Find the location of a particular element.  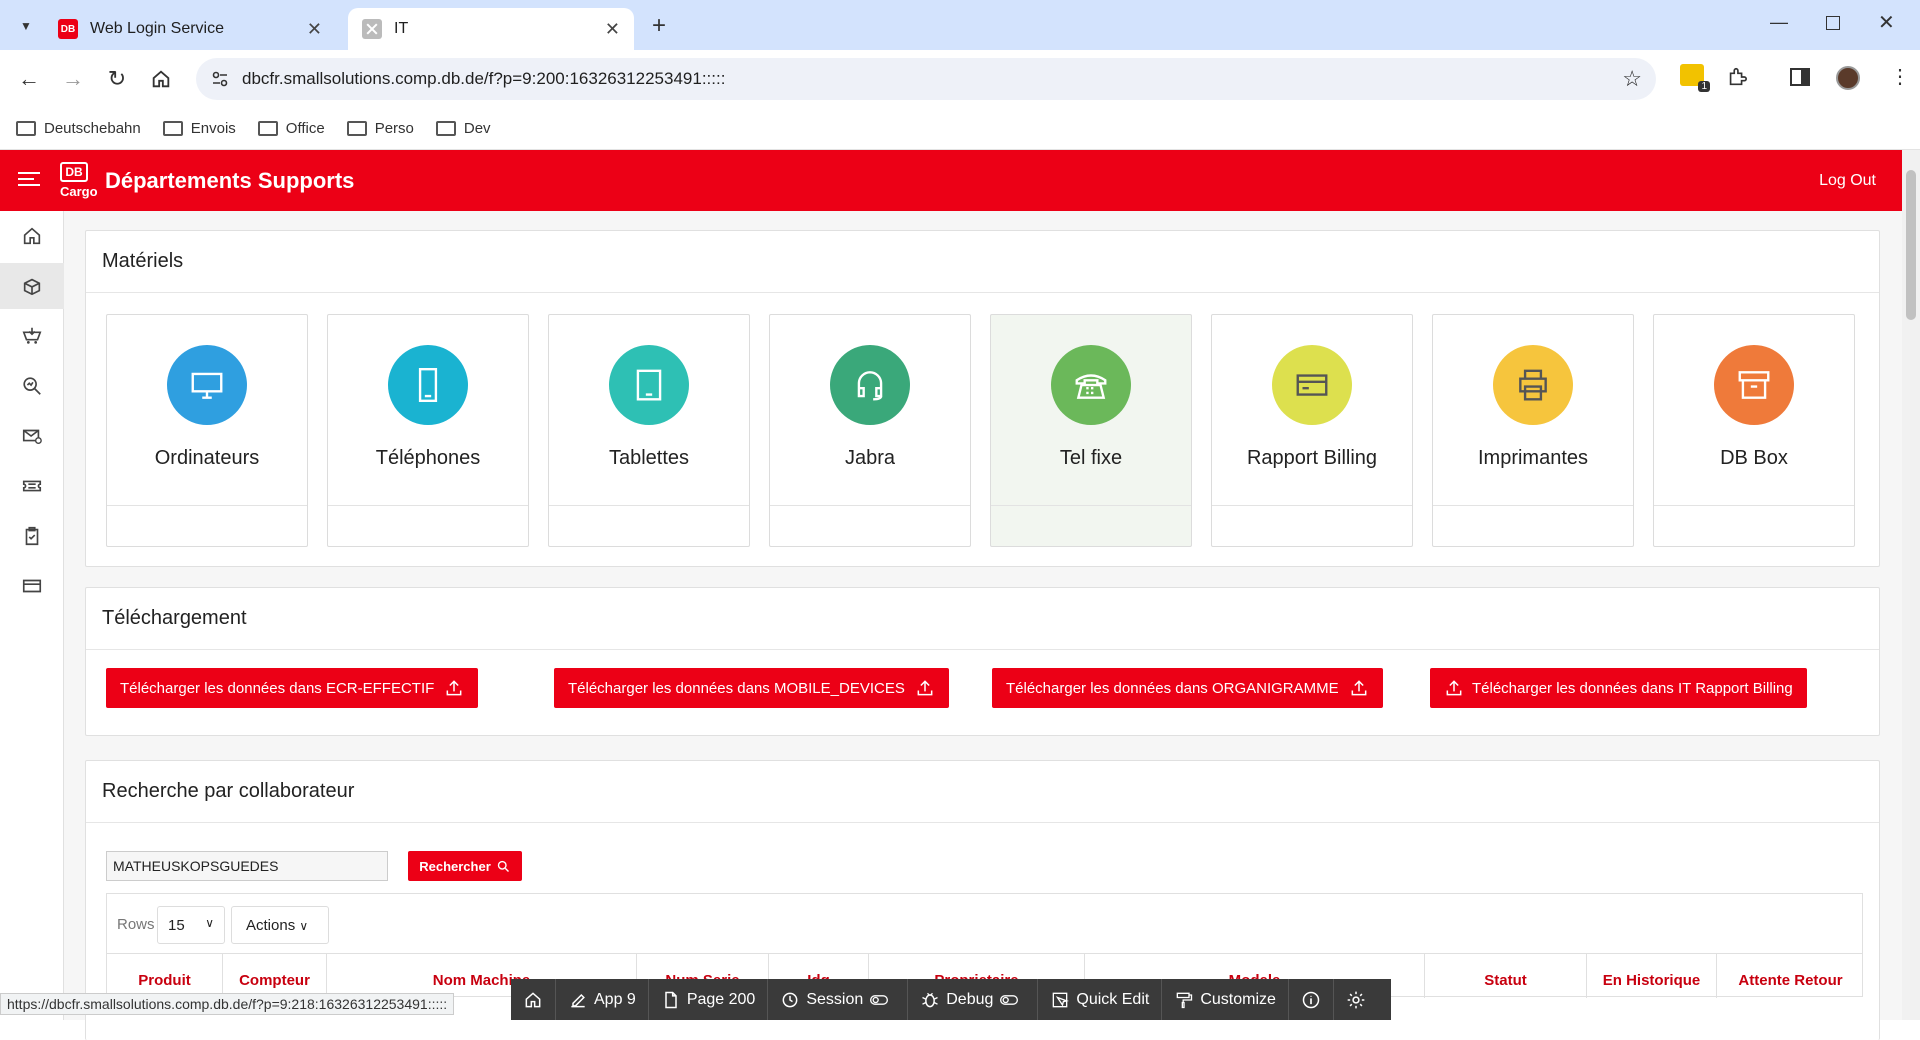

tab-it: IT ✕ is located at coordinates (491, 29).